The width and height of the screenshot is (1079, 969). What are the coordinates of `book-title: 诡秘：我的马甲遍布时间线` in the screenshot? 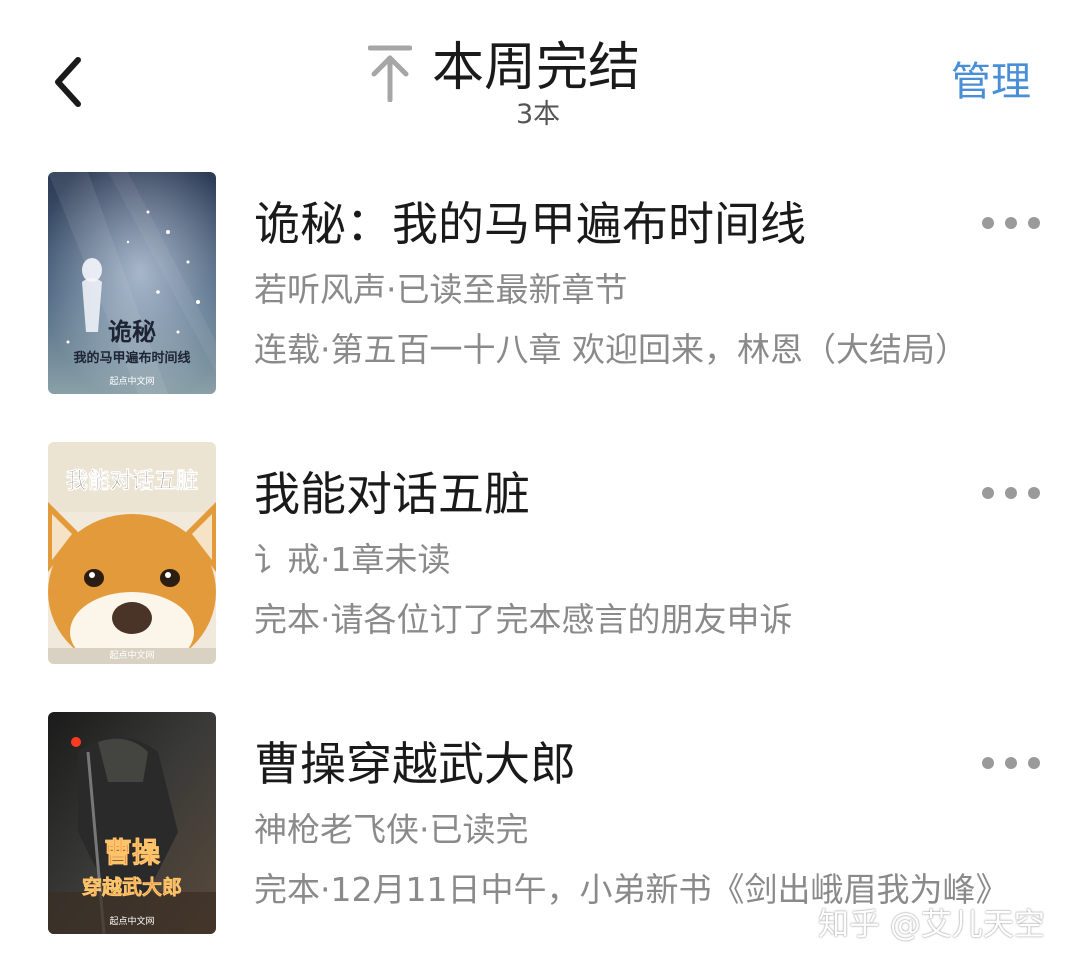 It's located at (530, 224).